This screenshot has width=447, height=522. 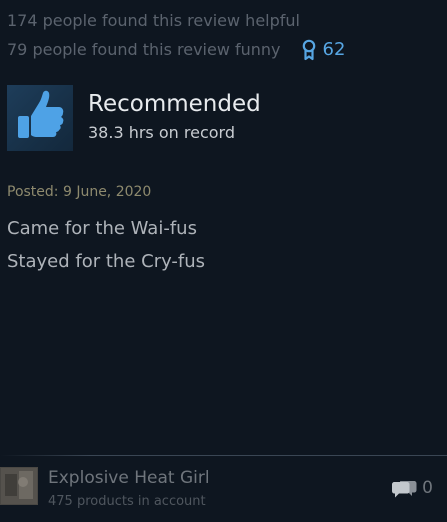 I want to click on award-button: 62, so click(x=323, y=50).